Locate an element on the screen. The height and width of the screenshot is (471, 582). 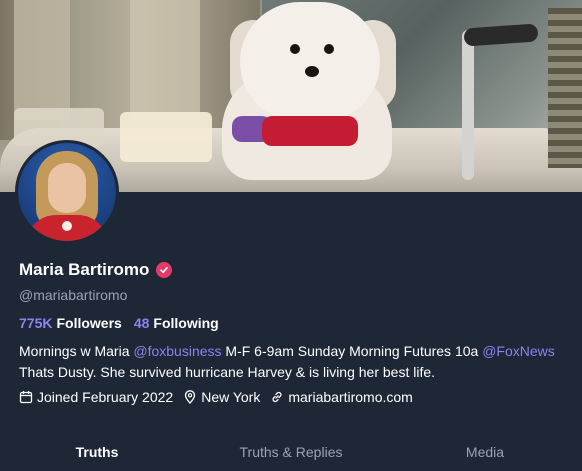
dog-head is located at coordinates (310, 62).